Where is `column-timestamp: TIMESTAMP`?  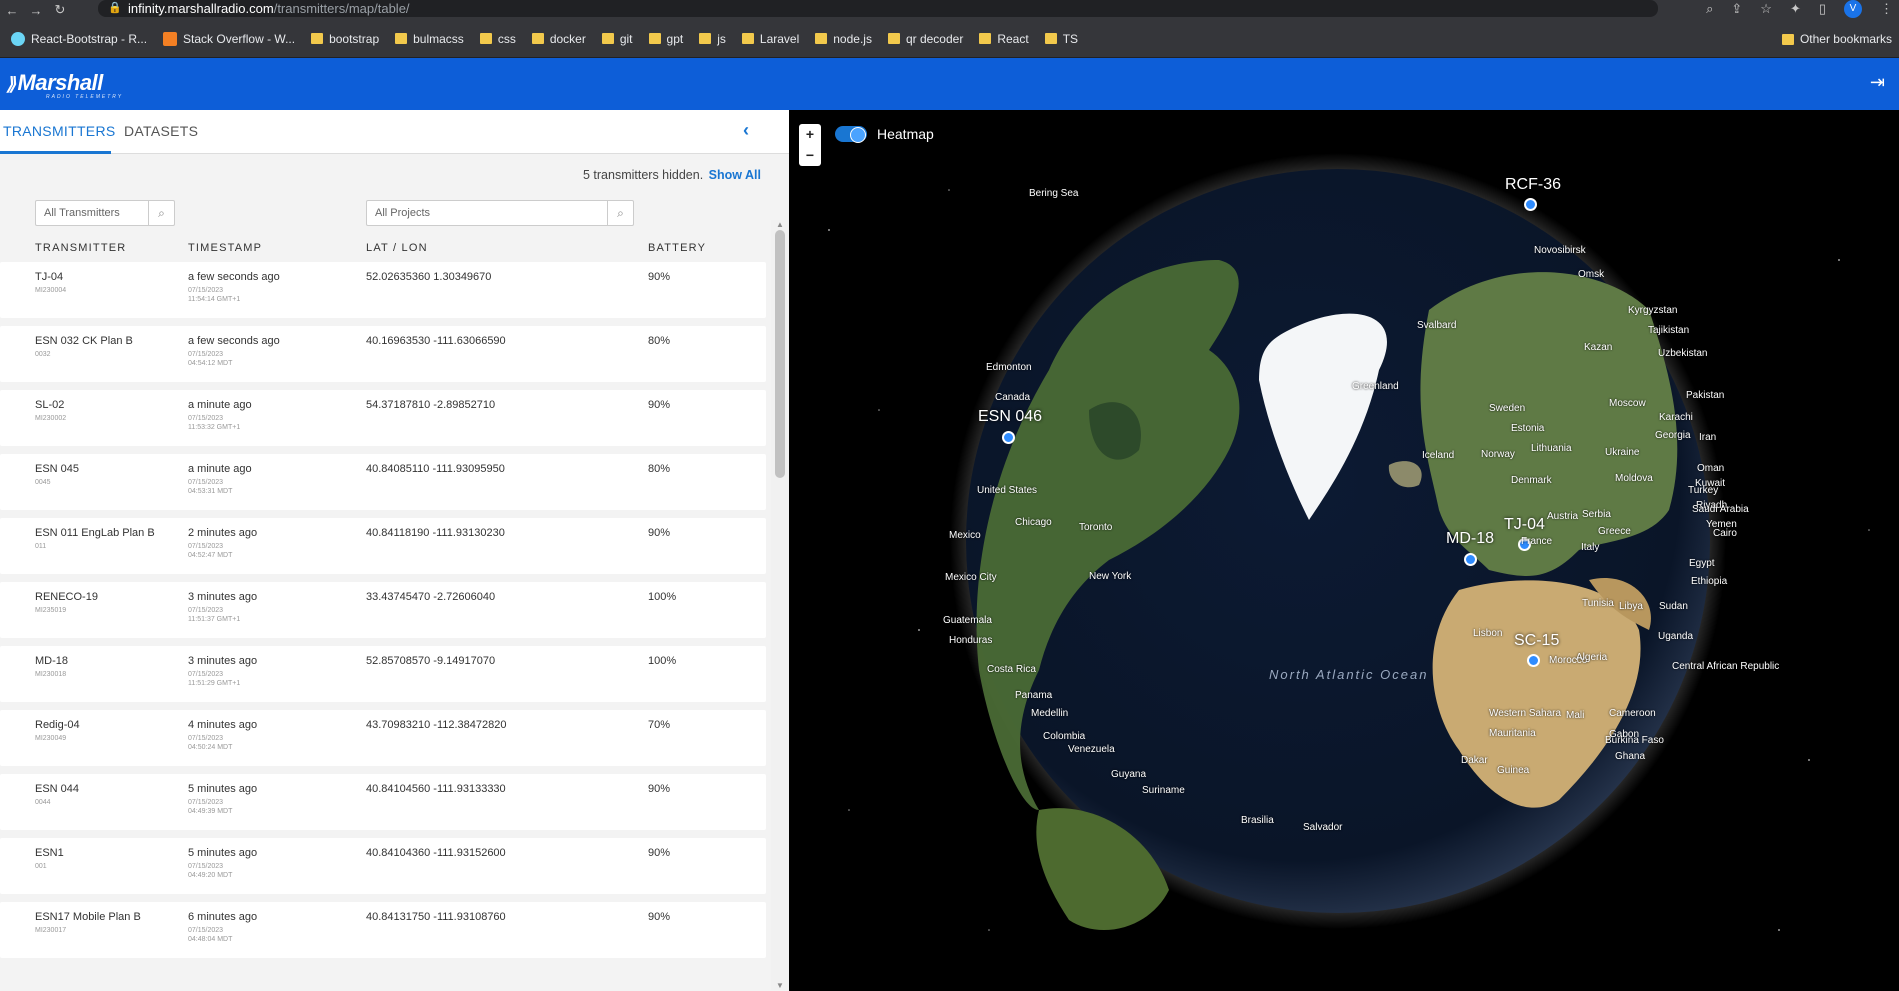
column-timestamp: TIMESTAMP is located at coordinates (225, 248).